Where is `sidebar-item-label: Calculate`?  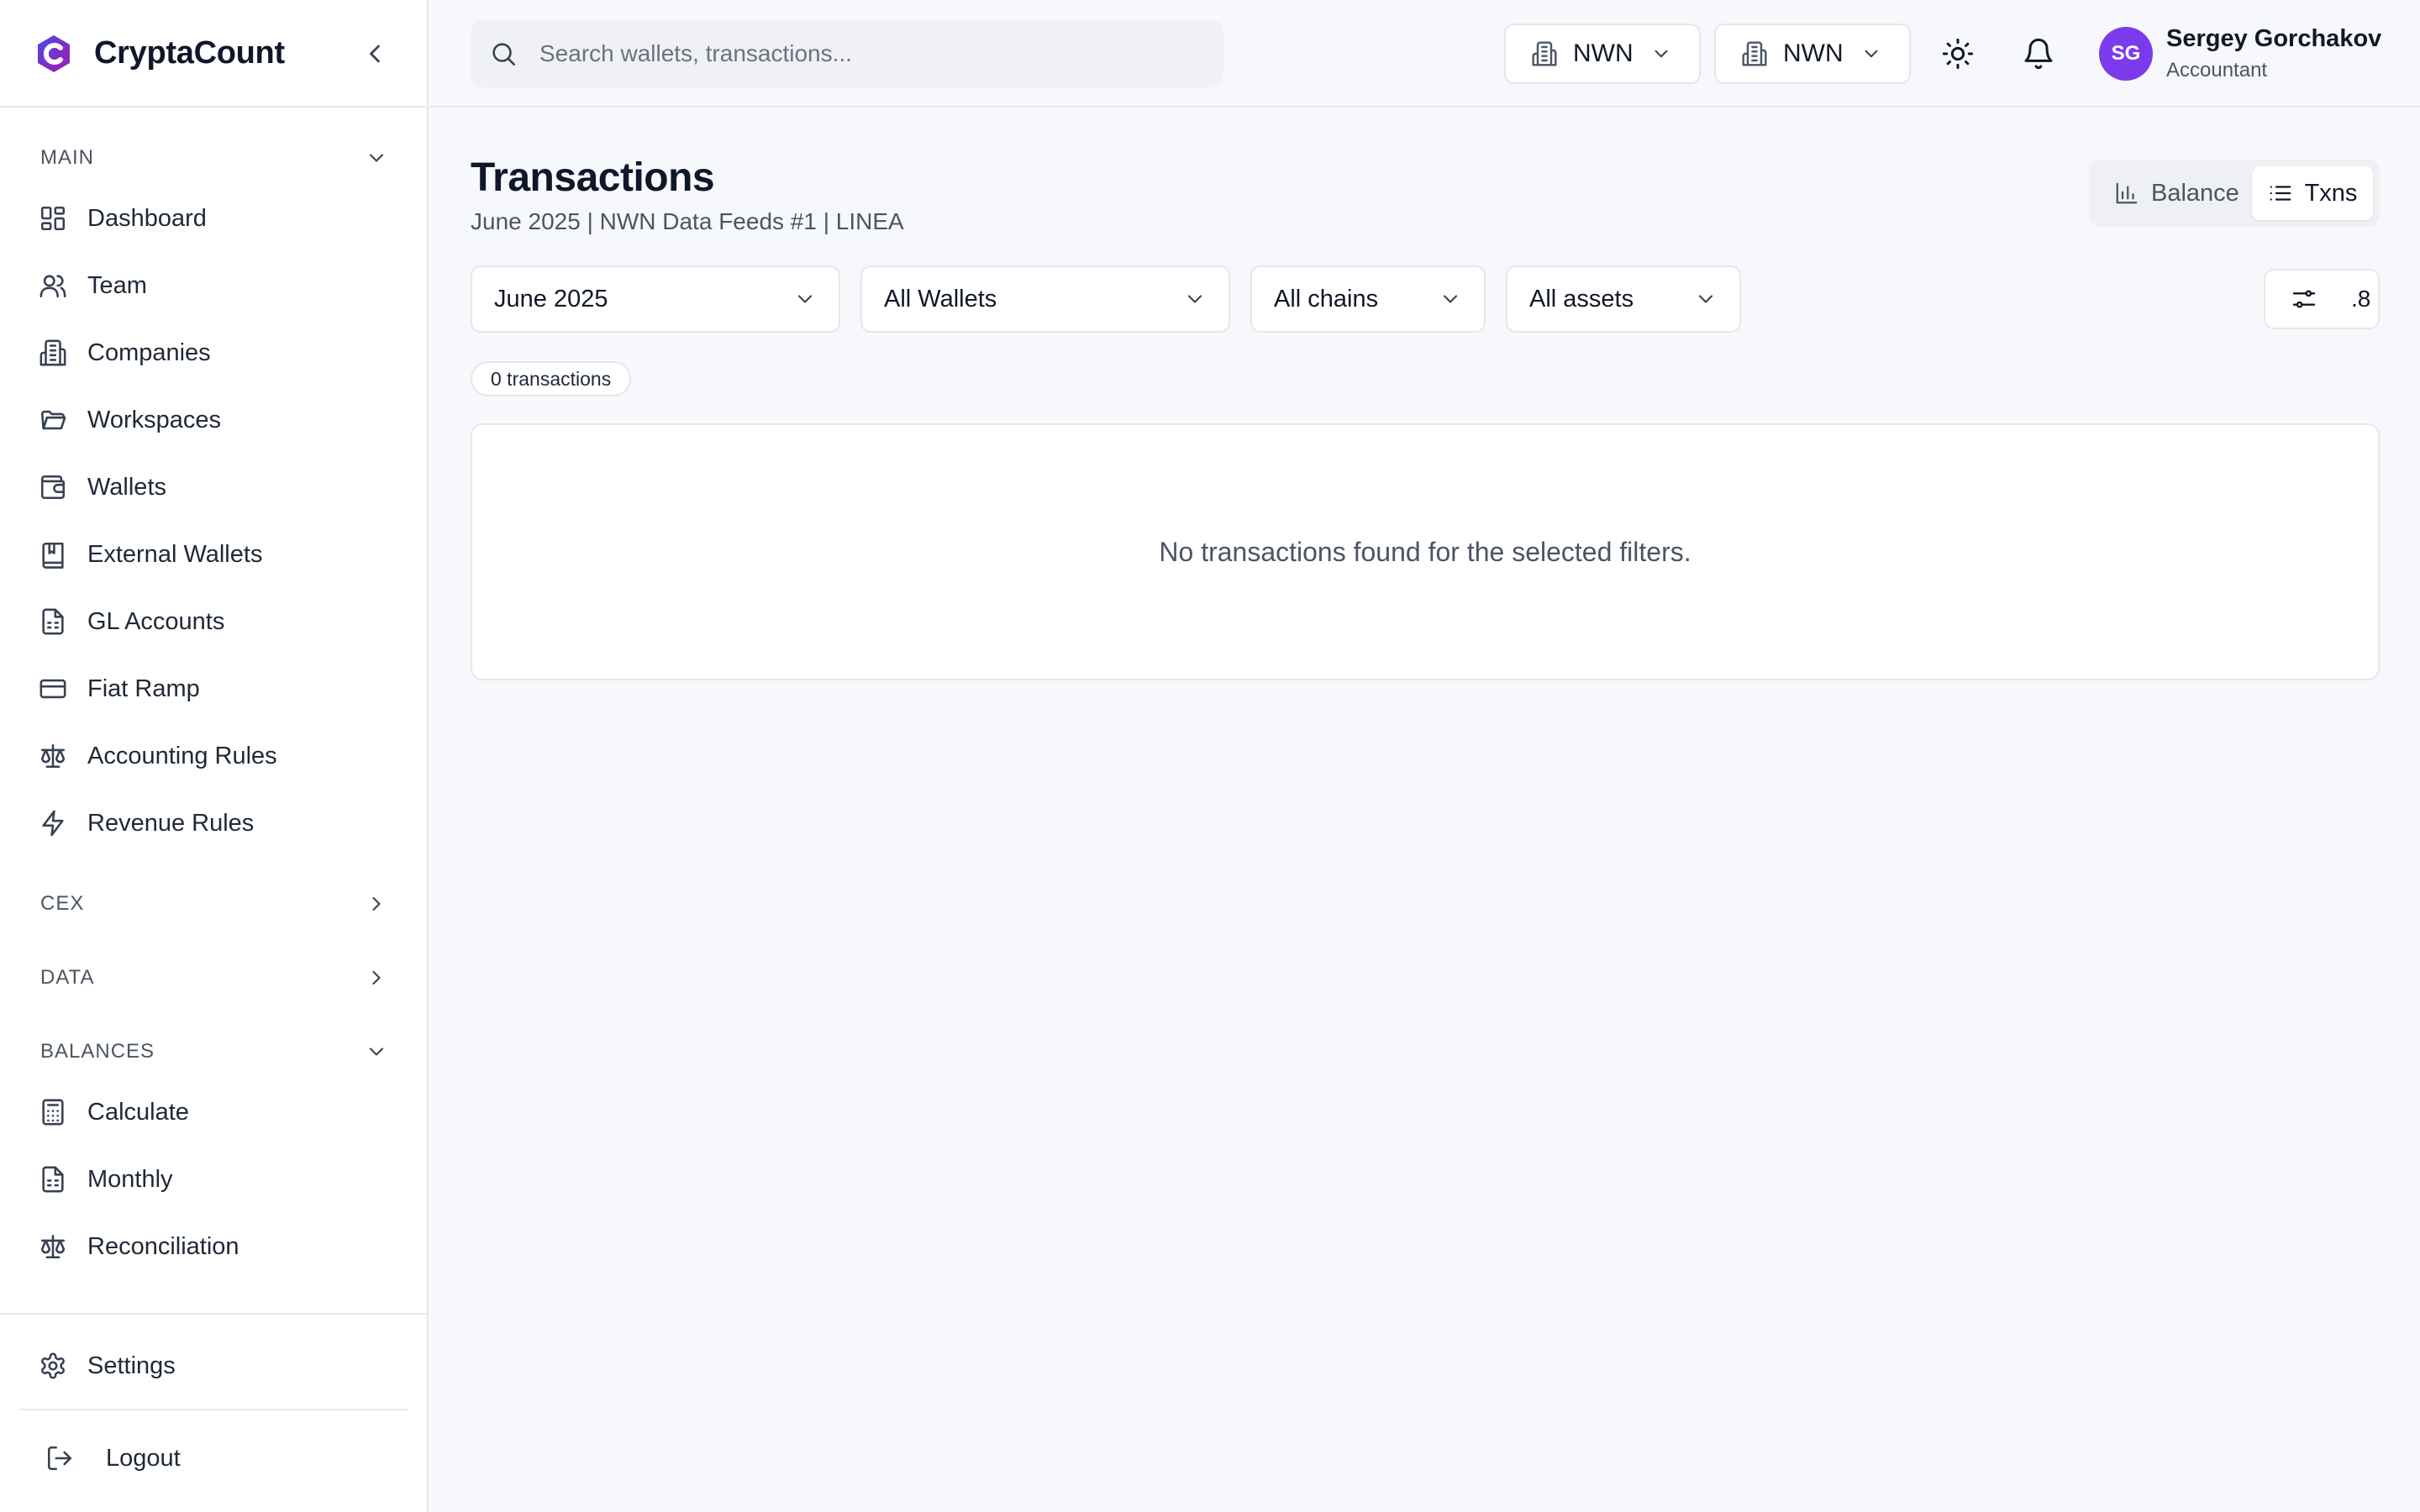
sidebar-item-label: Calculate is located at coordinates (138, 1112).